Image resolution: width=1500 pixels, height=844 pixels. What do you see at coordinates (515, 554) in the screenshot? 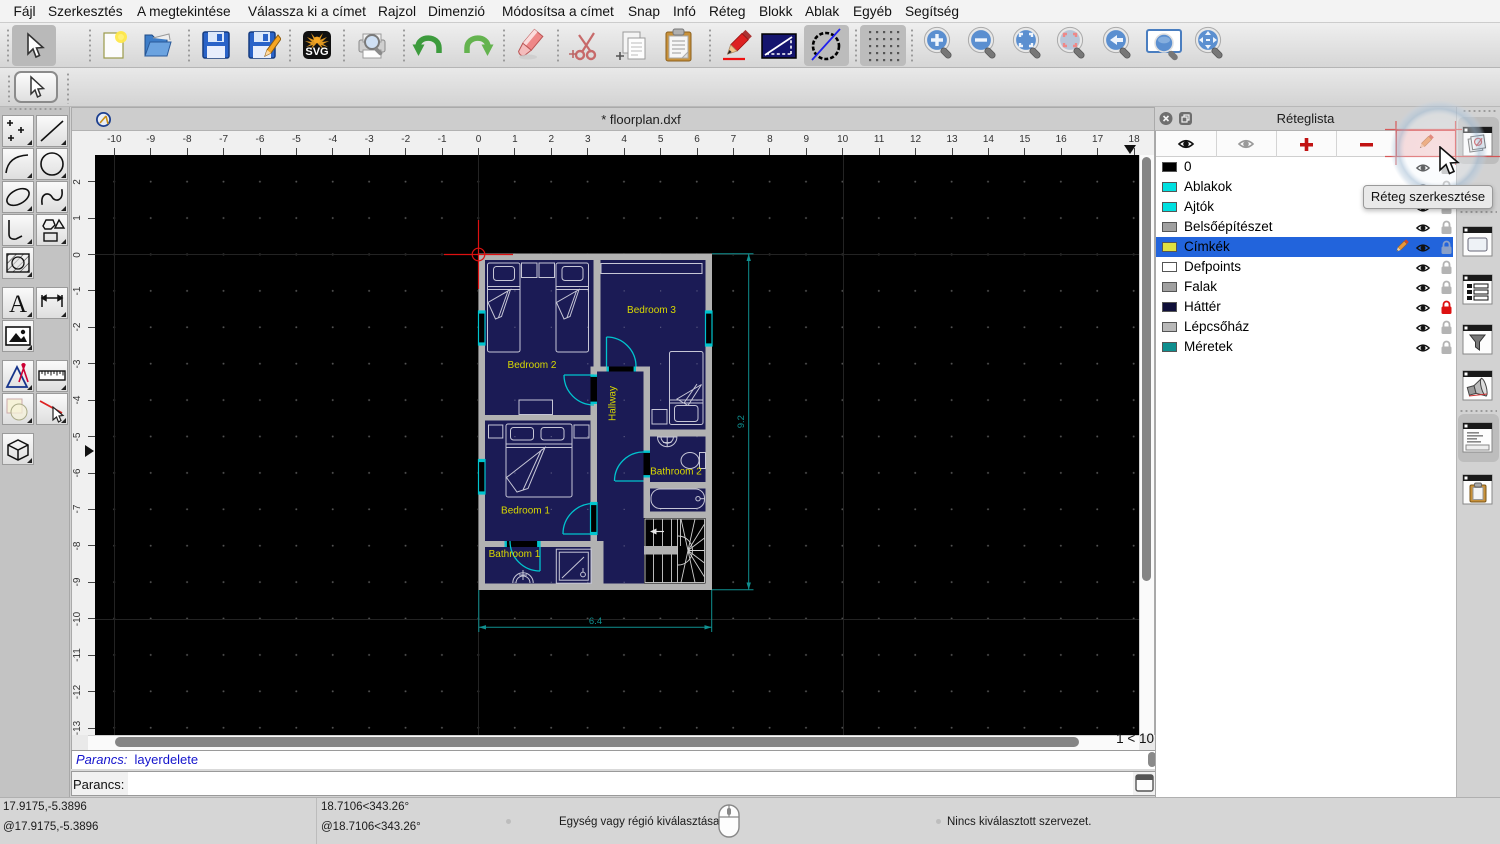
I see `svg-text: Bathroom 1` at bounding box center [515, 554].